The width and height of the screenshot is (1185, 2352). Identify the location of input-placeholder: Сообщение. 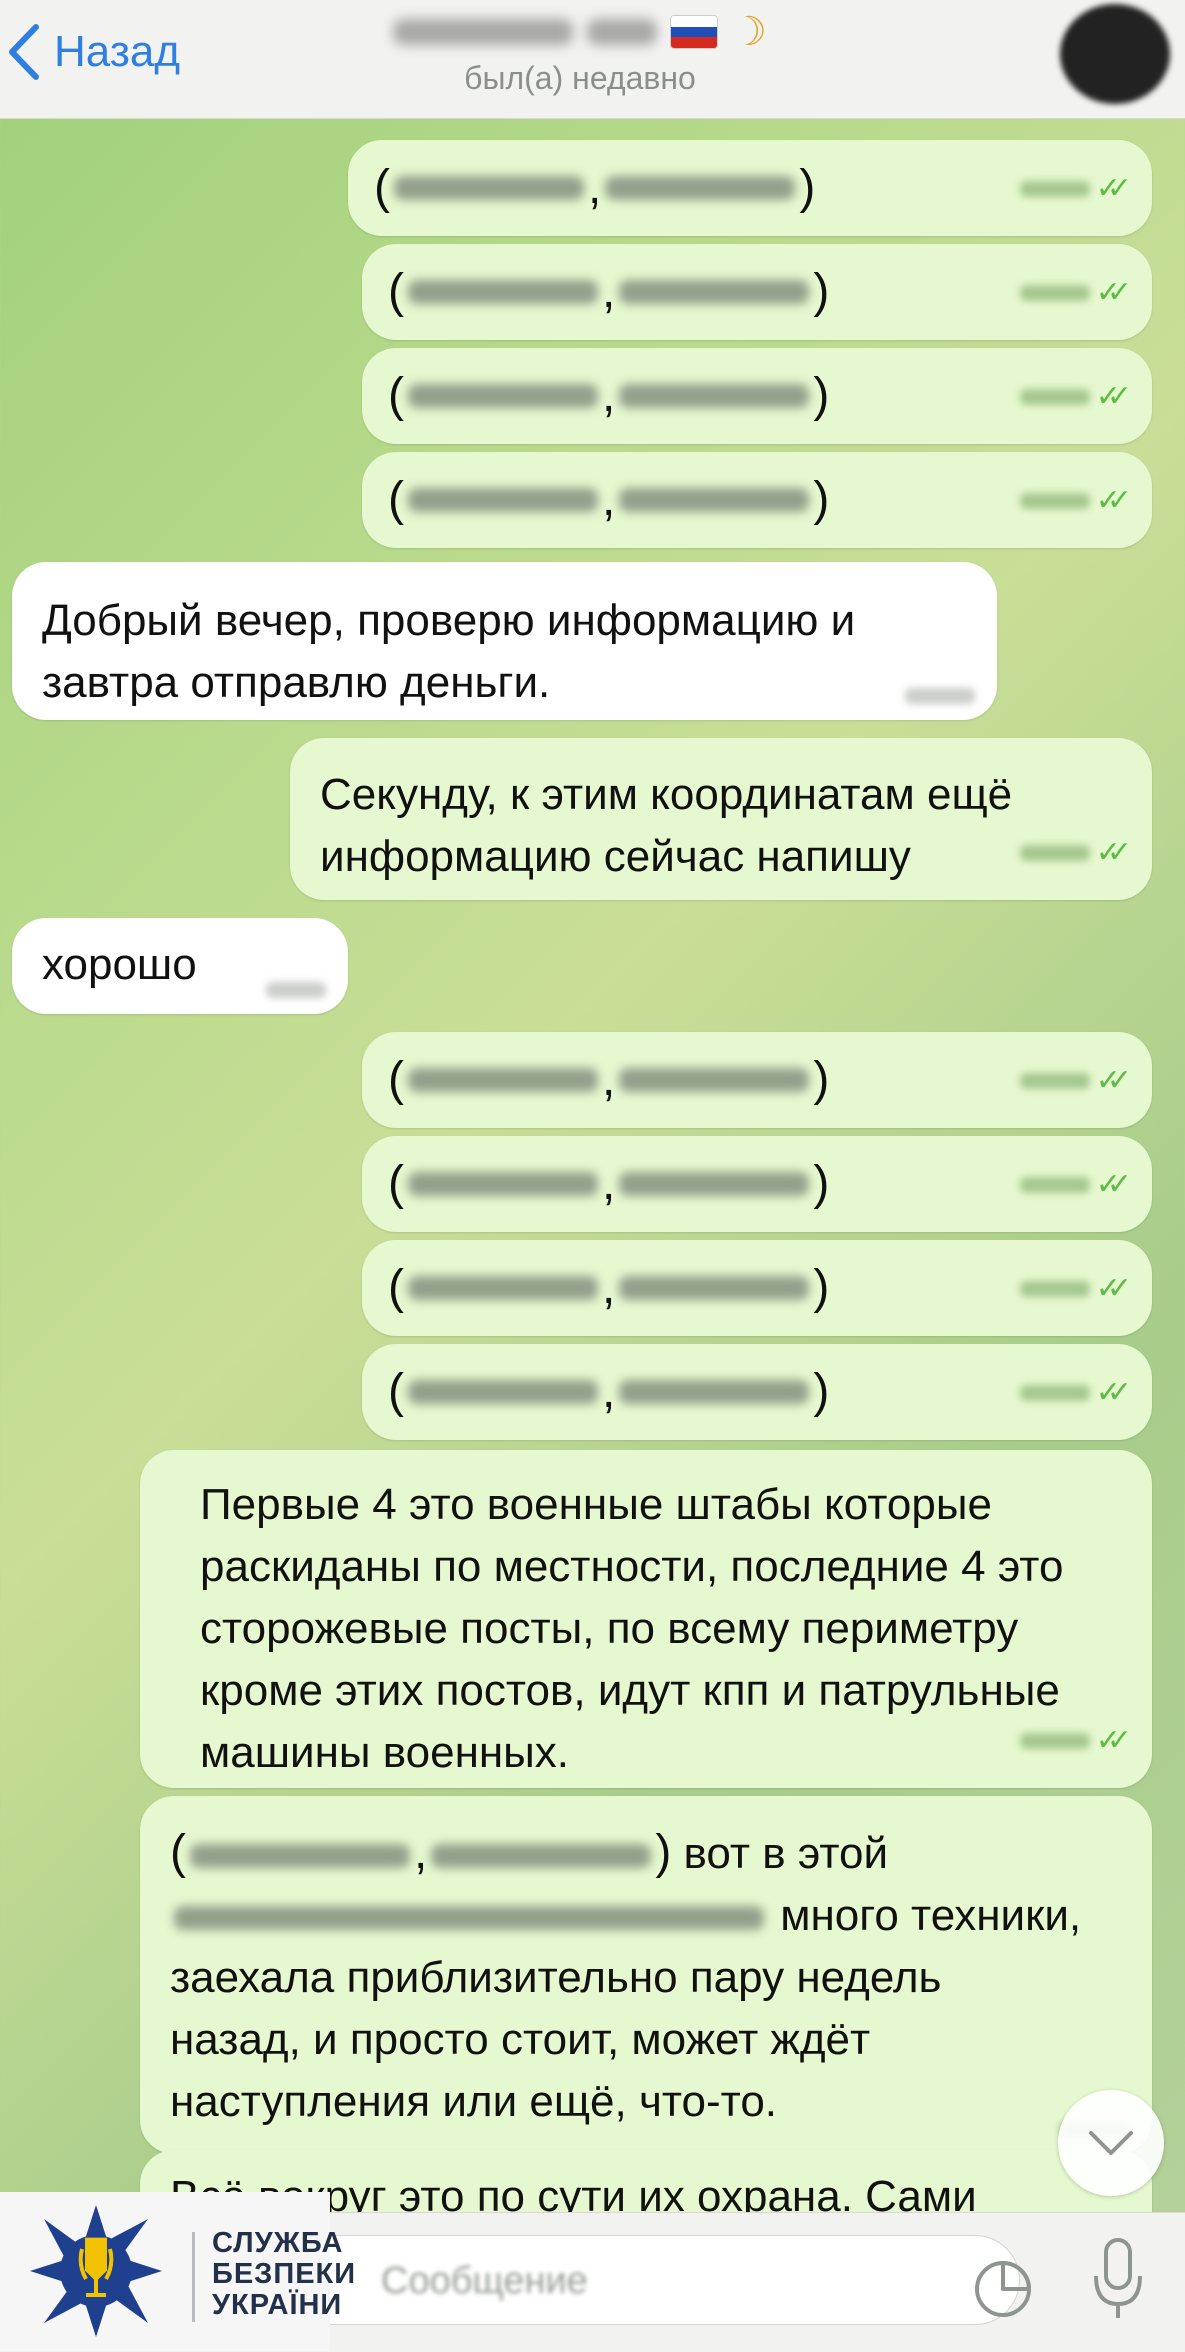
(484, 2281).